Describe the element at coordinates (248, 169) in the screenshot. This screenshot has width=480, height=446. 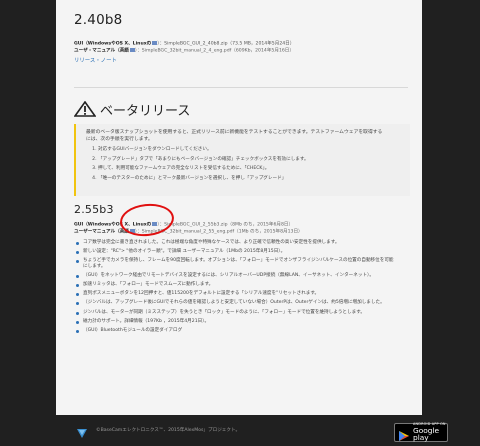
I see `beta-step: 押して、利用可能なファームウェアの完全なリストを受信するために、「CHECK」。` at that location.